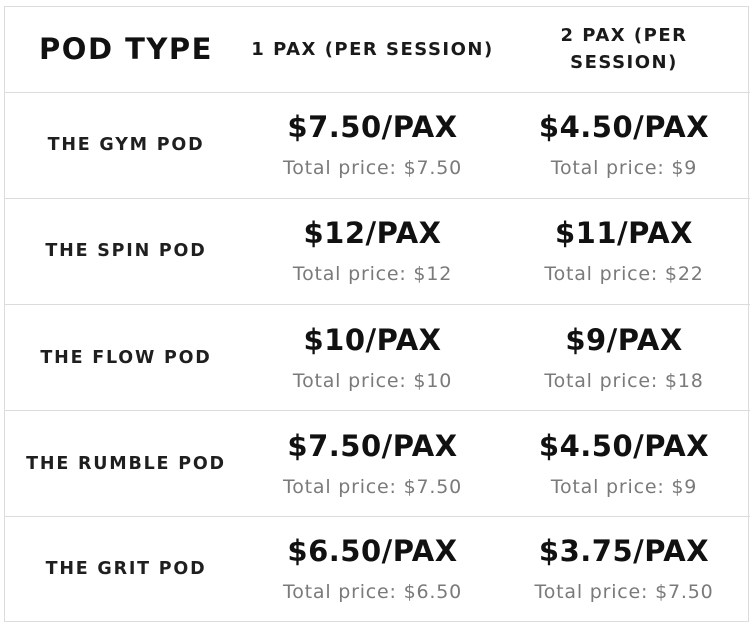 The width and height of the screenshot is (754, 627). I want to click on two-pax-cell: $3.75/PAX Total price: $7.50, so click(624, 569).